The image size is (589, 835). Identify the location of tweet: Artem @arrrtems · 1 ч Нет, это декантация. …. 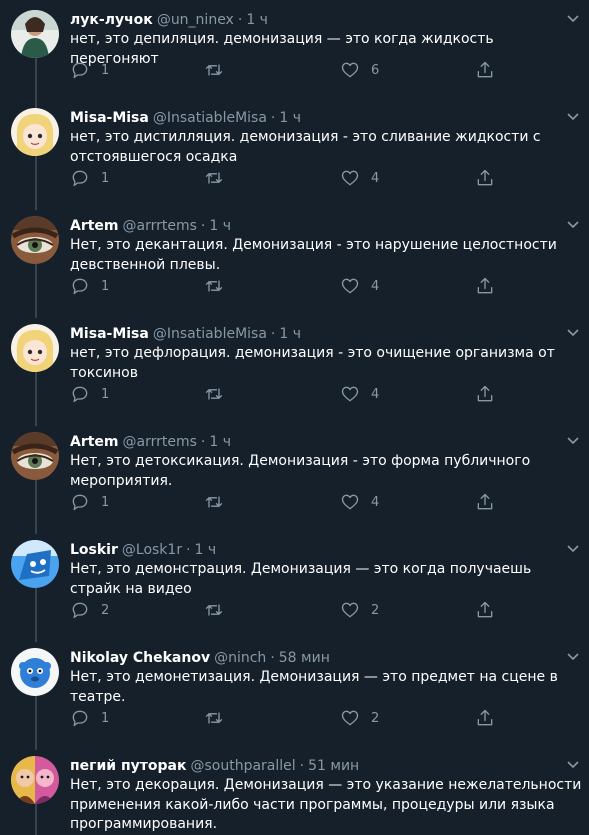
(294, 262).